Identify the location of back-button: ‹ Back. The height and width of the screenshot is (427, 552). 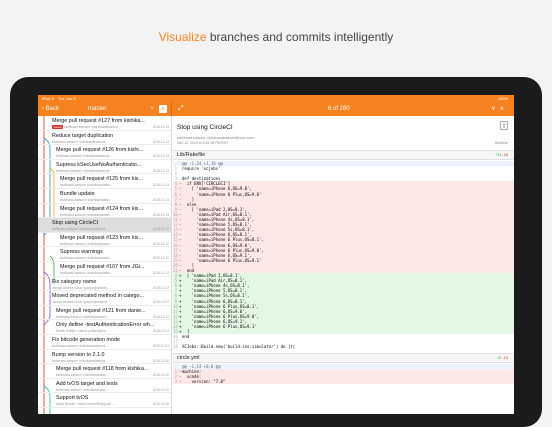
(50, 109).